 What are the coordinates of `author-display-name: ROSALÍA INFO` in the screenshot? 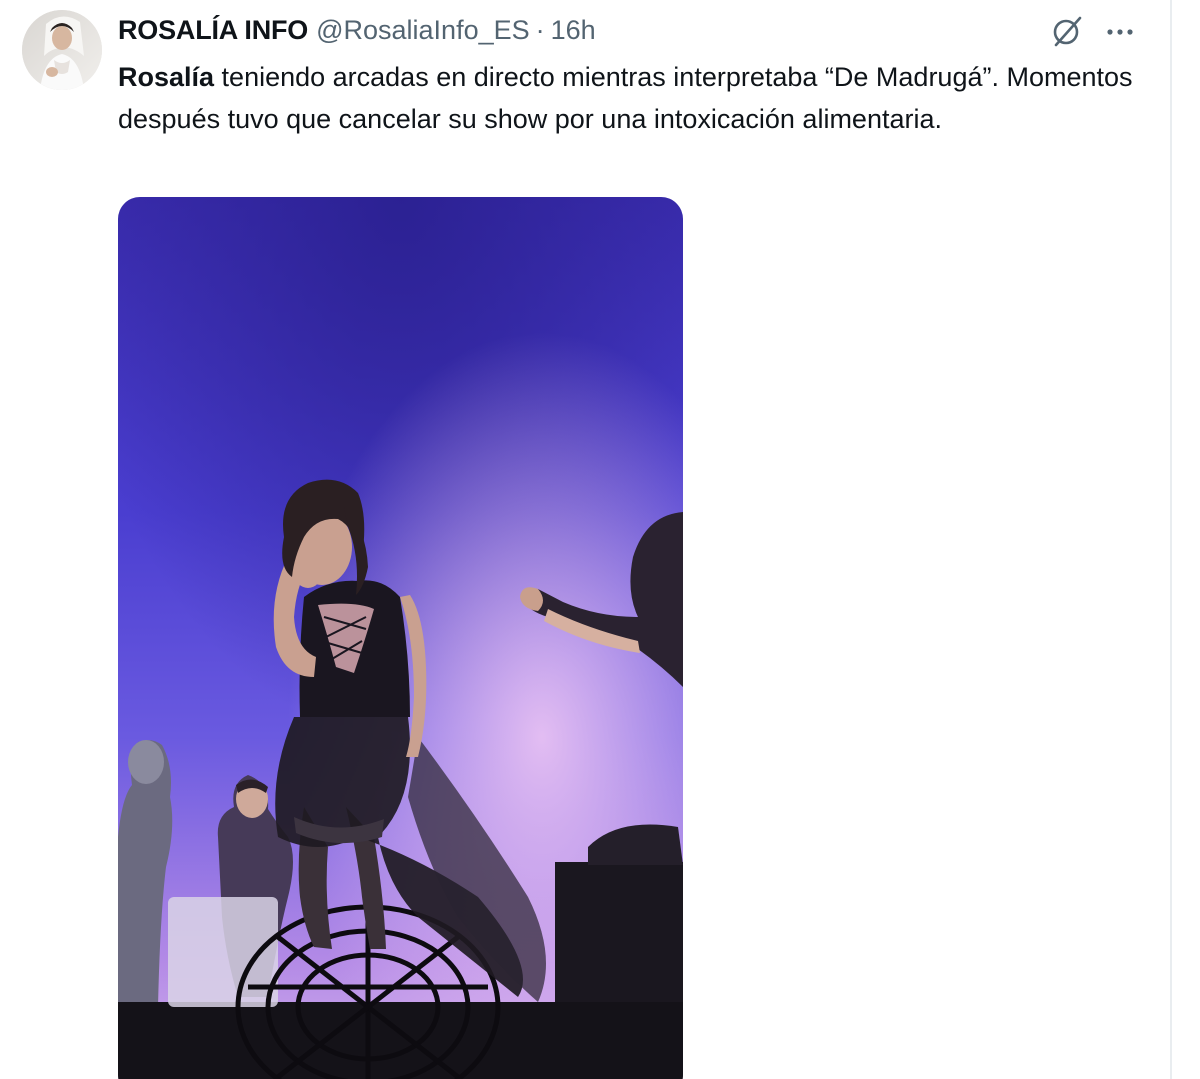 It's located at (213, 30).